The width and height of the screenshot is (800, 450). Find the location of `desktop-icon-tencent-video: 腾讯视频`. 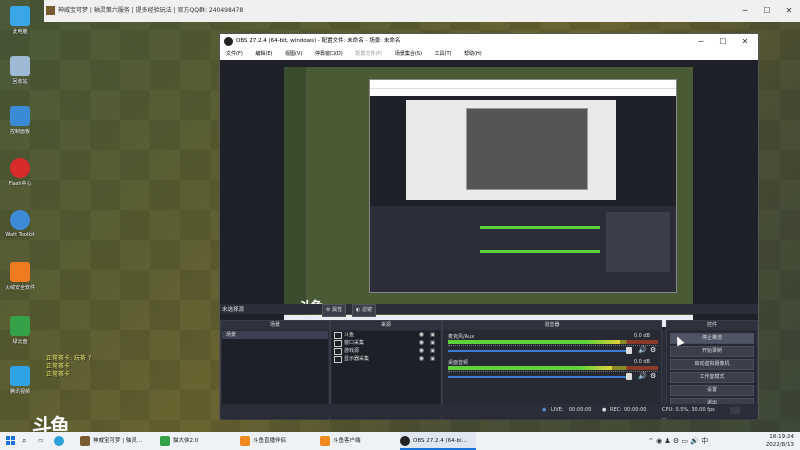

desktop-icon-tencent-video: 腾讯视频 is located at coordinates (20, 386).